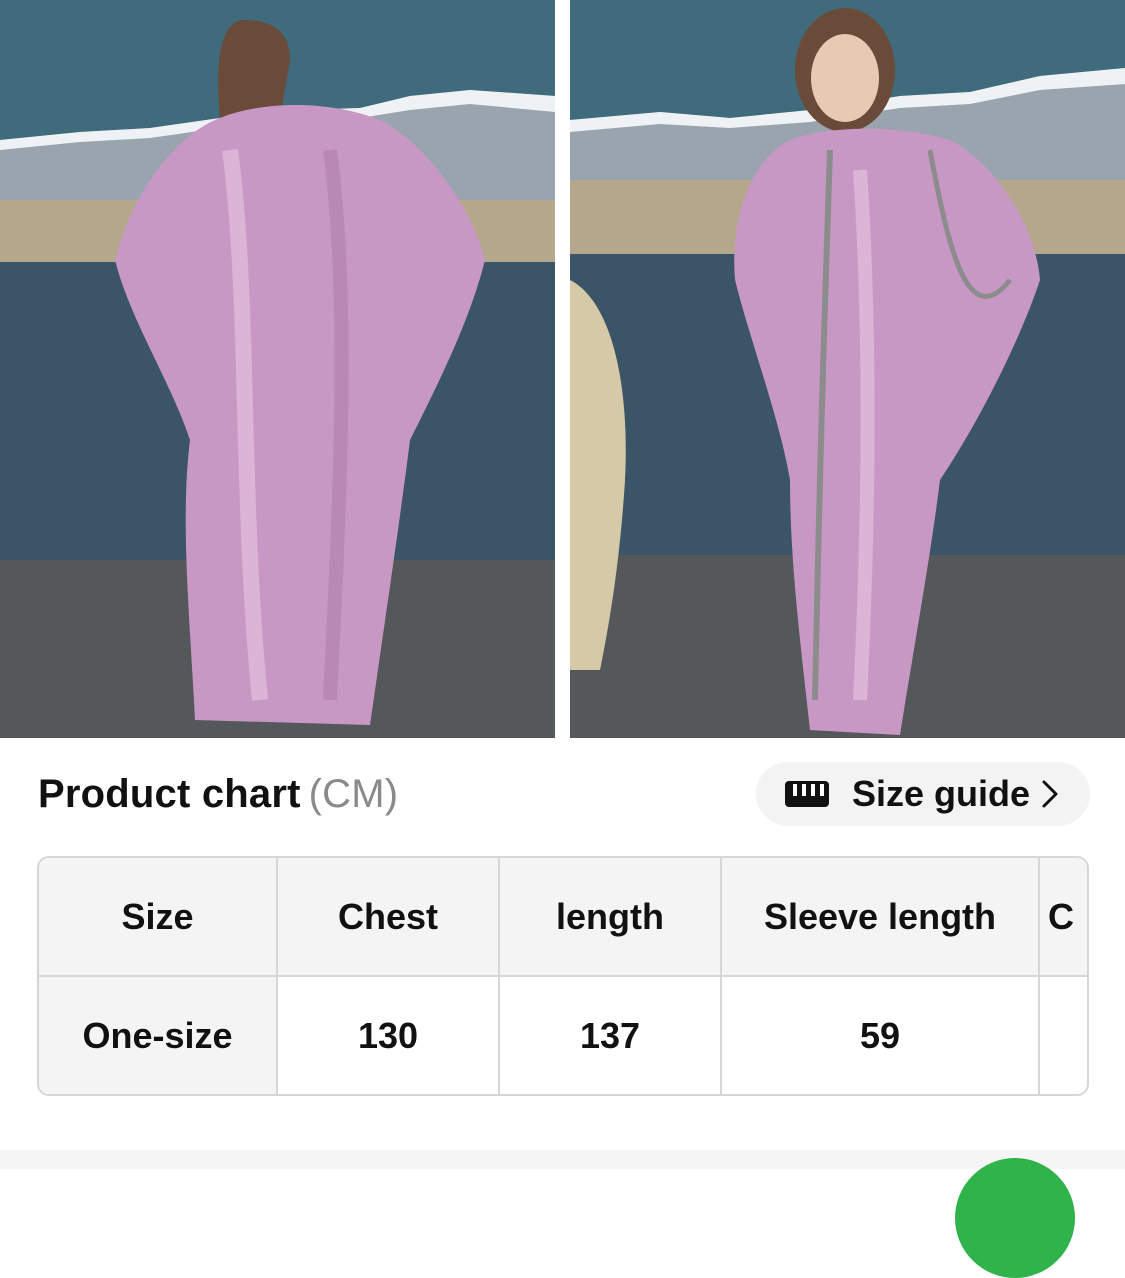 The height and width of the screenshot is (1278, 1125). I want to click on page-title: Product chart (CM), so click(218, 794).